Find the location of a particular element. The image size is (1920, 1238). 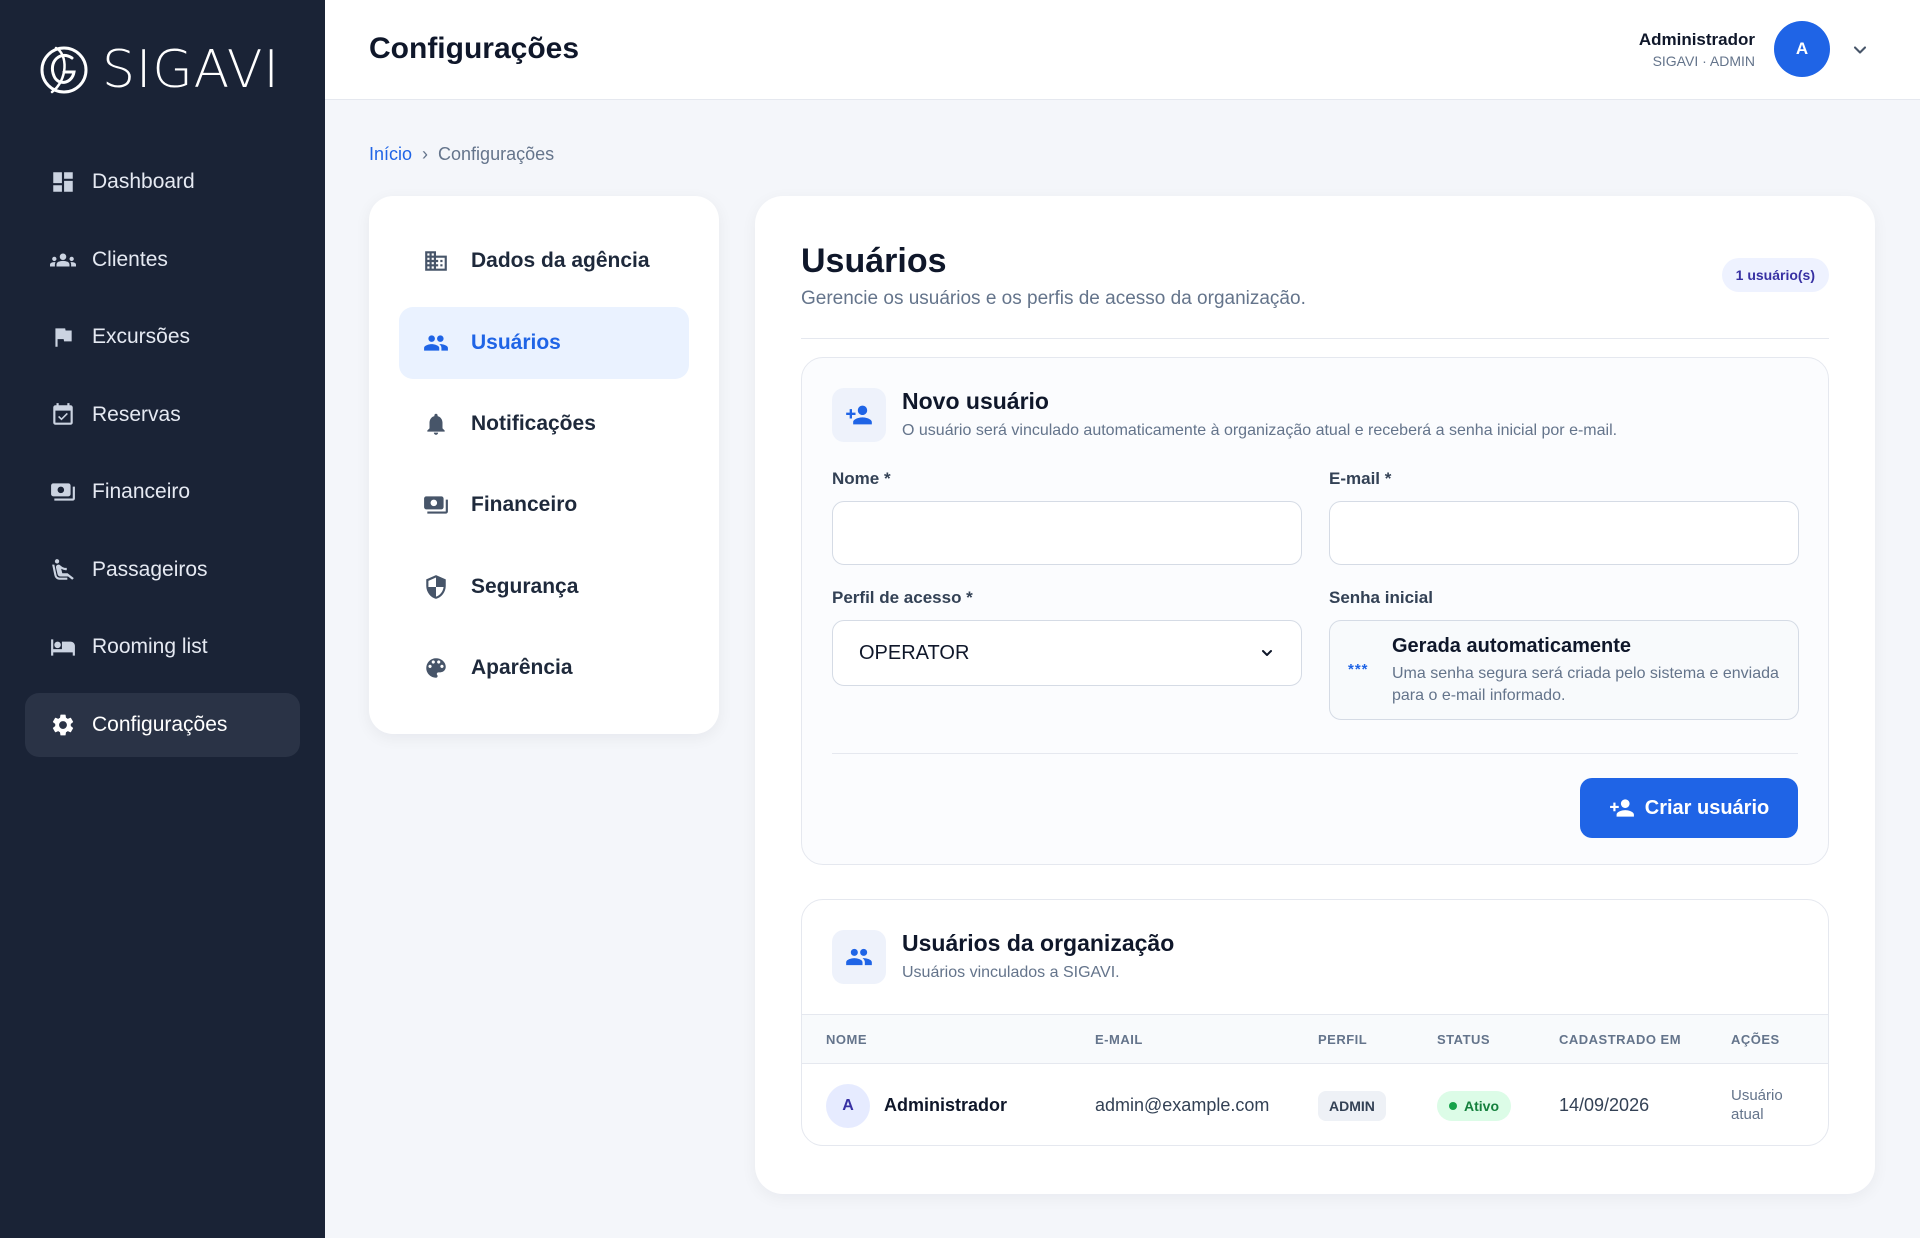

gear-icon is located at coordinates (63, 725).